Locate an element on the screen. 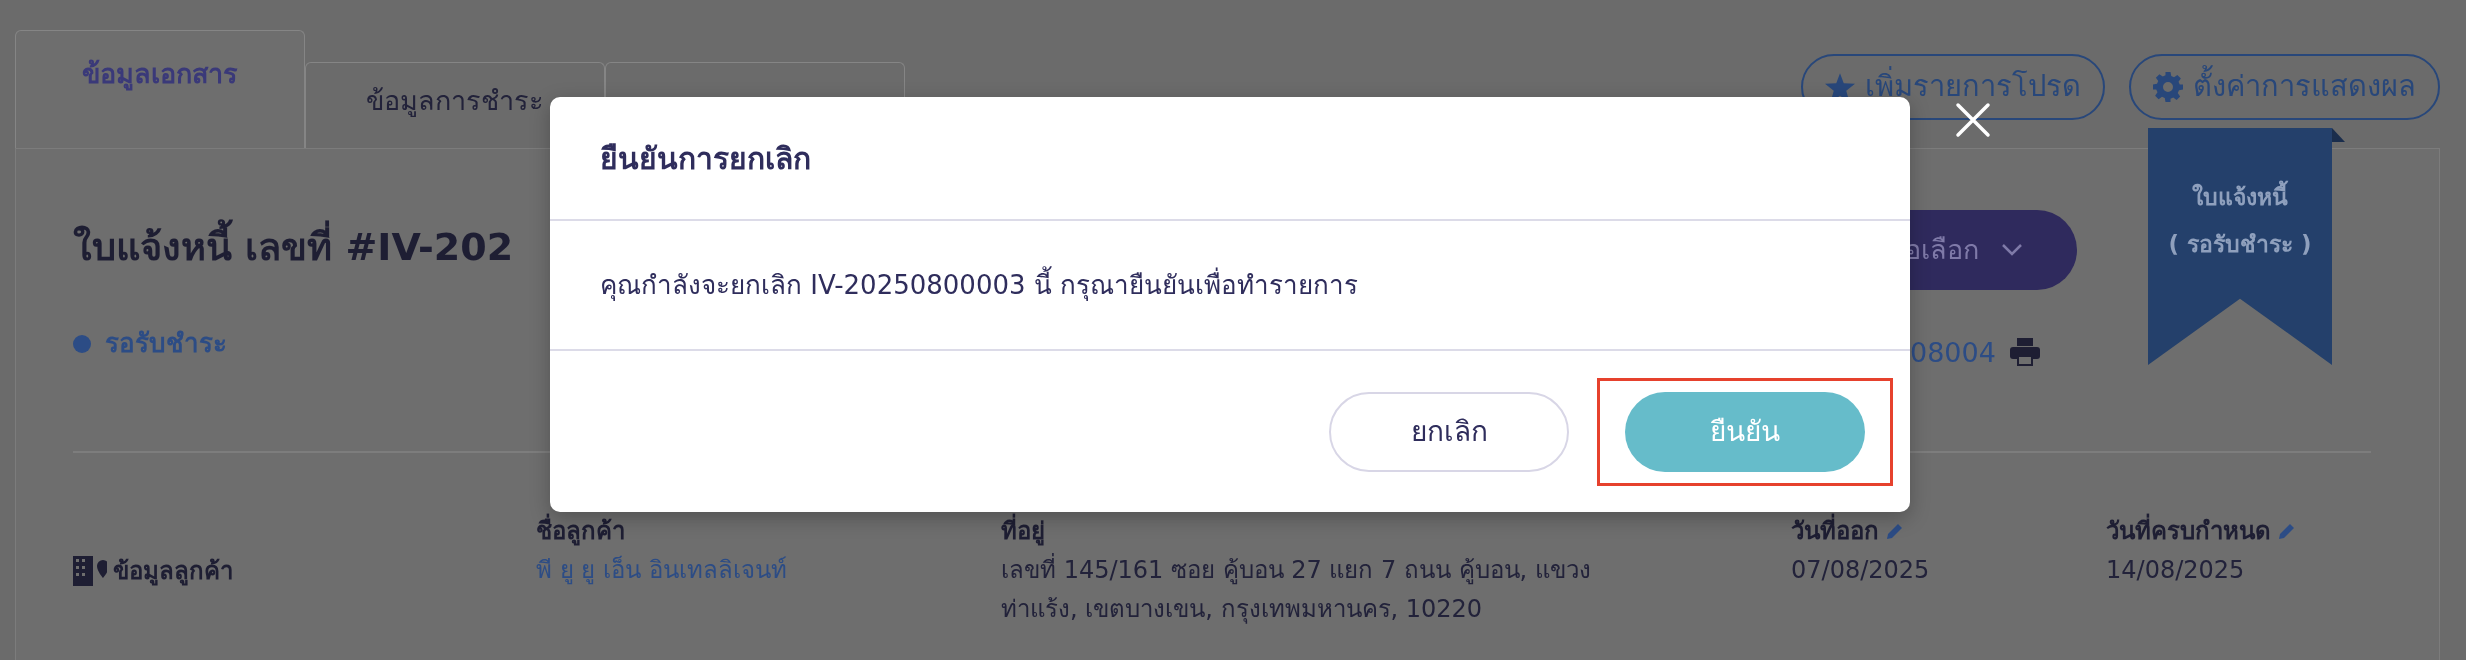 This screenshot has height=660, width=2466. field-label: วันที่ครบกำหนด is located at coordinates (2188, 531).